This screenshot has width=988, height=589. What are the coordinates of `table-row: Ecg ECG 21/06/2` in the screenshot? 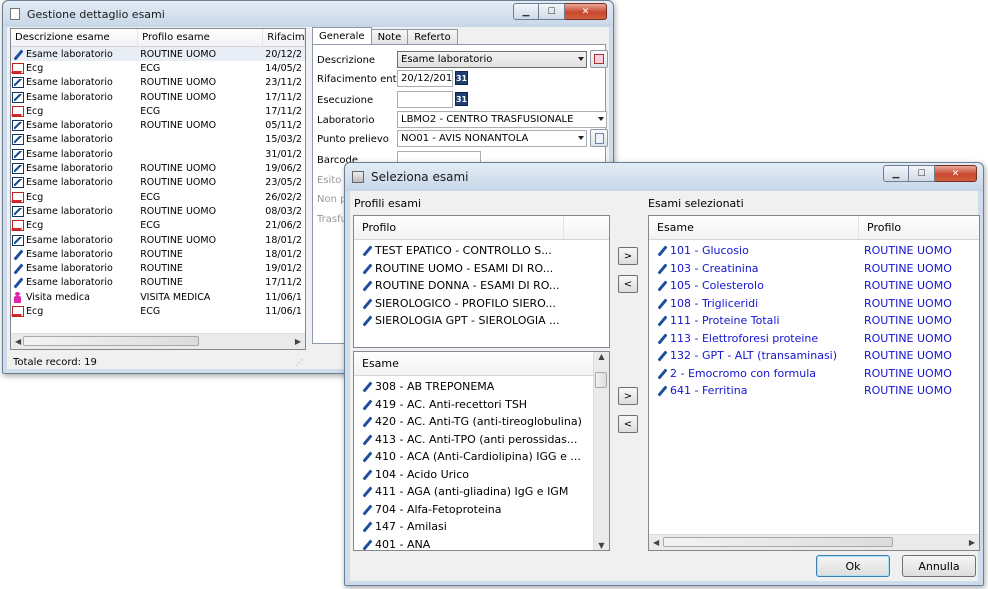 It's located at (158, 226).